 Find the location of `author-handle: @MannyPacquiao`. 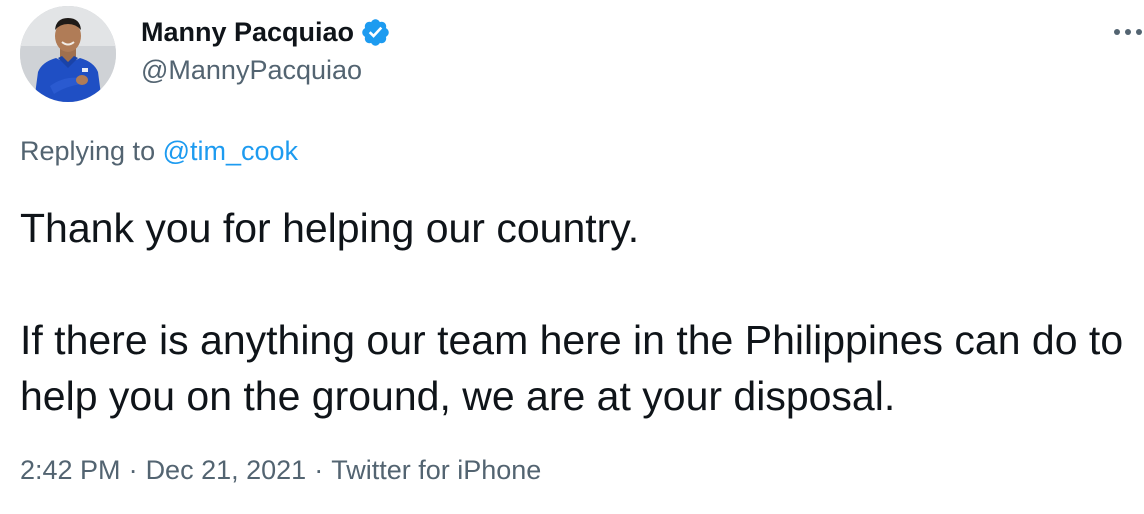

author-handle: @MannyPacquiao is located at coordinates (251, 70).